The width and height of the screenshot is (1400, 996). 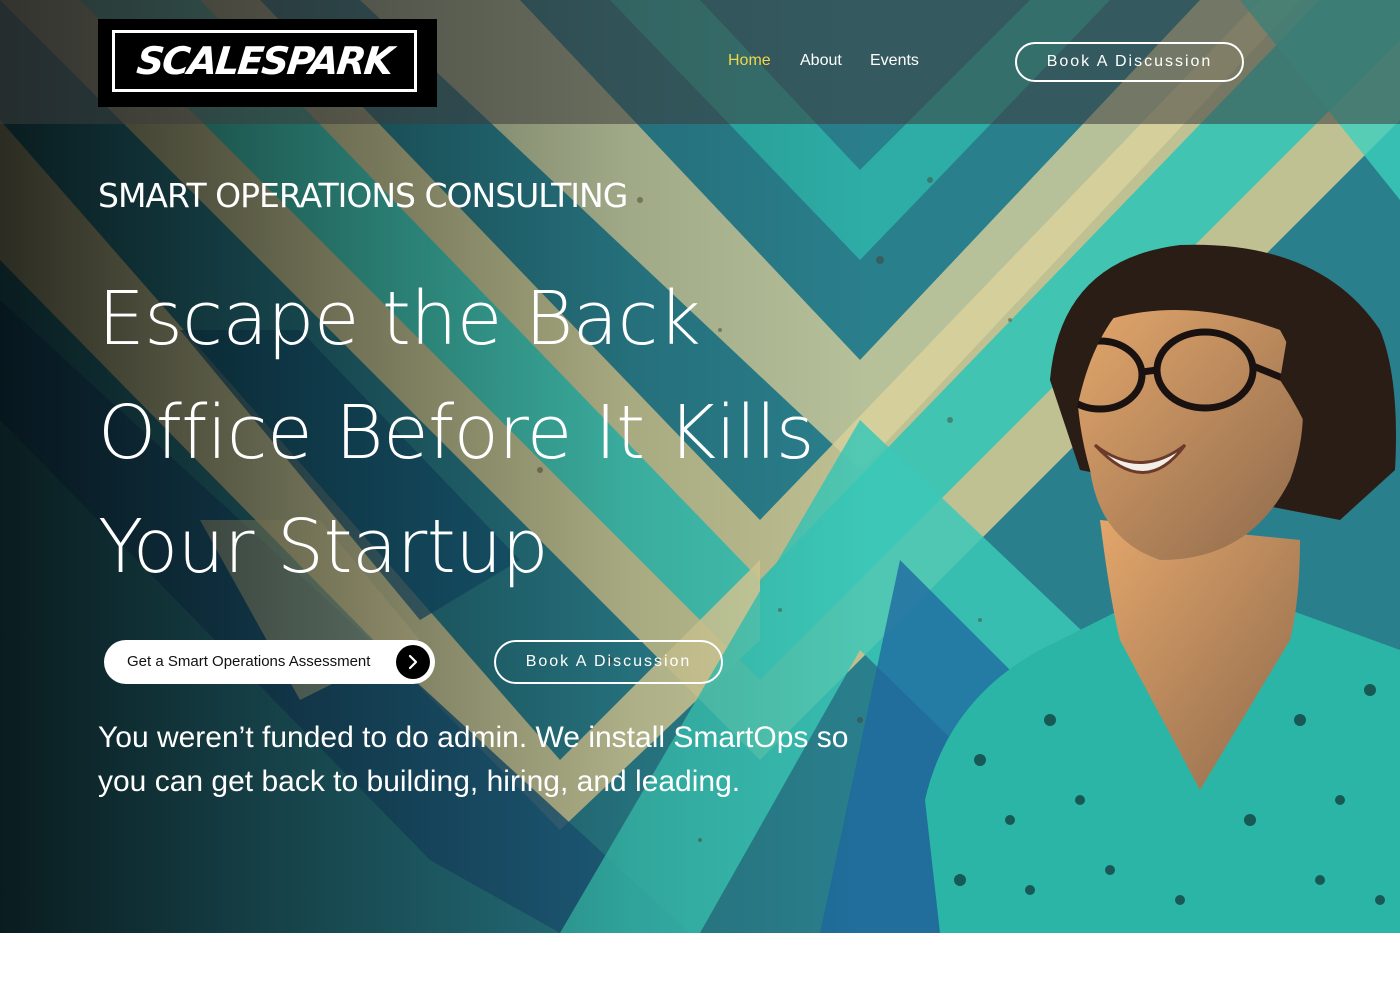 I want to click on hero-book-discussion-label: Book A Discussion, so click(x=608, y=661).